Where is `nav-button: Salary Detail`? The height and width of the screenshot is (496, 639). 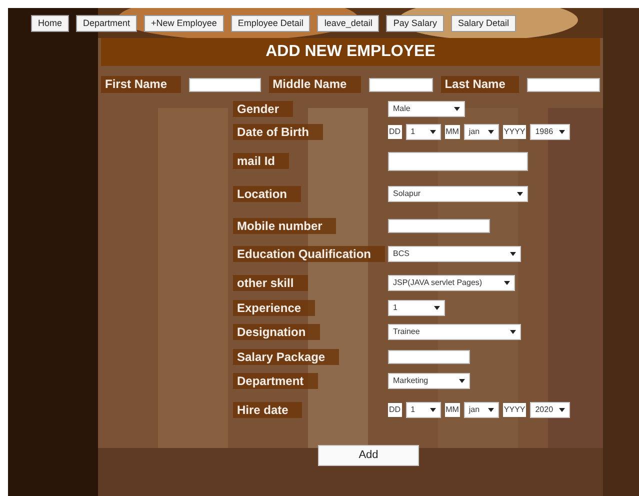 nav-button: Salary Detail is located at coordinates (483, 23).